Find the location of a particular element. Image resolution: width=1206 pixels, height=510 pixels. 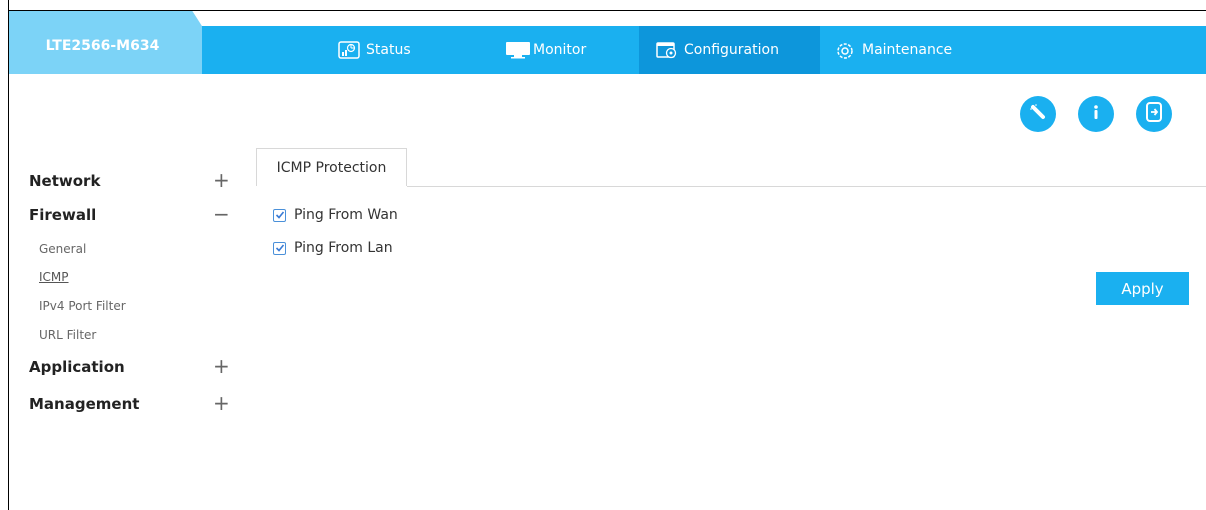

nav-configuration: Configuration is located at coordinates (729, 50).